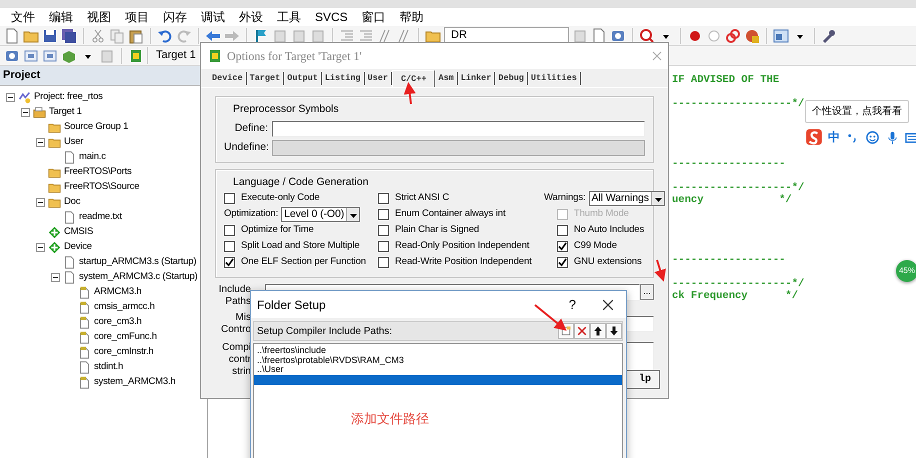 Image resolution: width=916 pixels, height=458 pixels. Describe the element at coordinates (626, 198) in the screenshot. I see `dropdown-select: All Warnings` at that location.